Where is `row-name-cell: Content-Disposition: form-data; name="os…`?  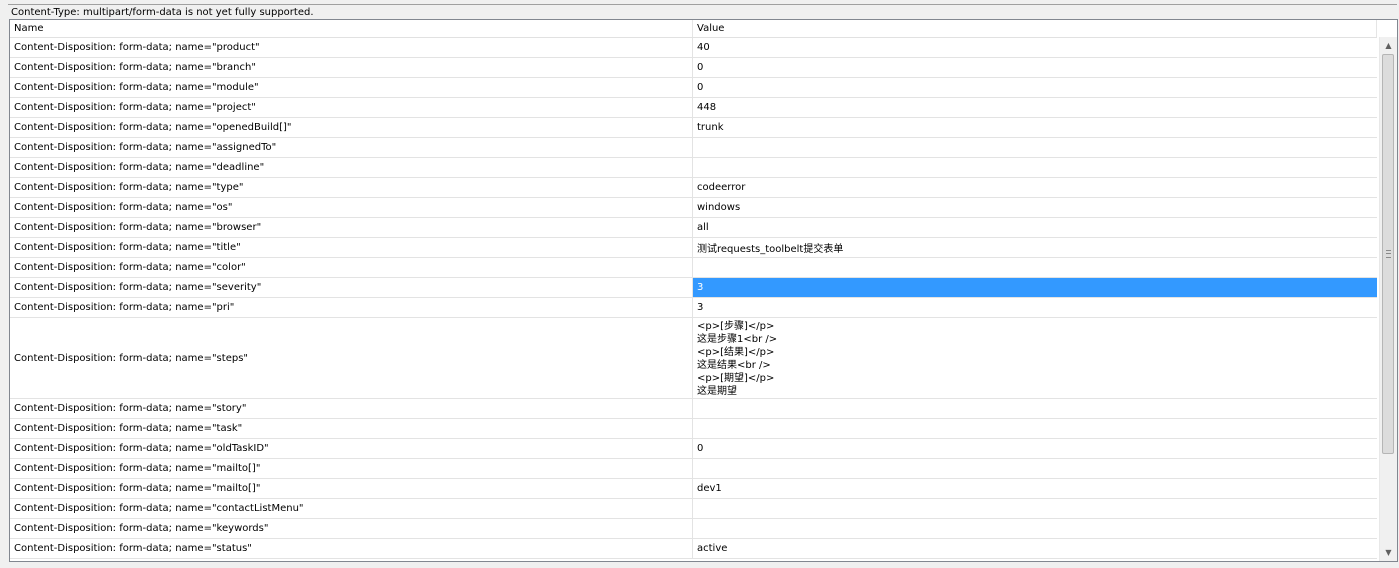
row-name-cell: Content-Disposition: form-data; name="os… is located at coordinates (351, 207).